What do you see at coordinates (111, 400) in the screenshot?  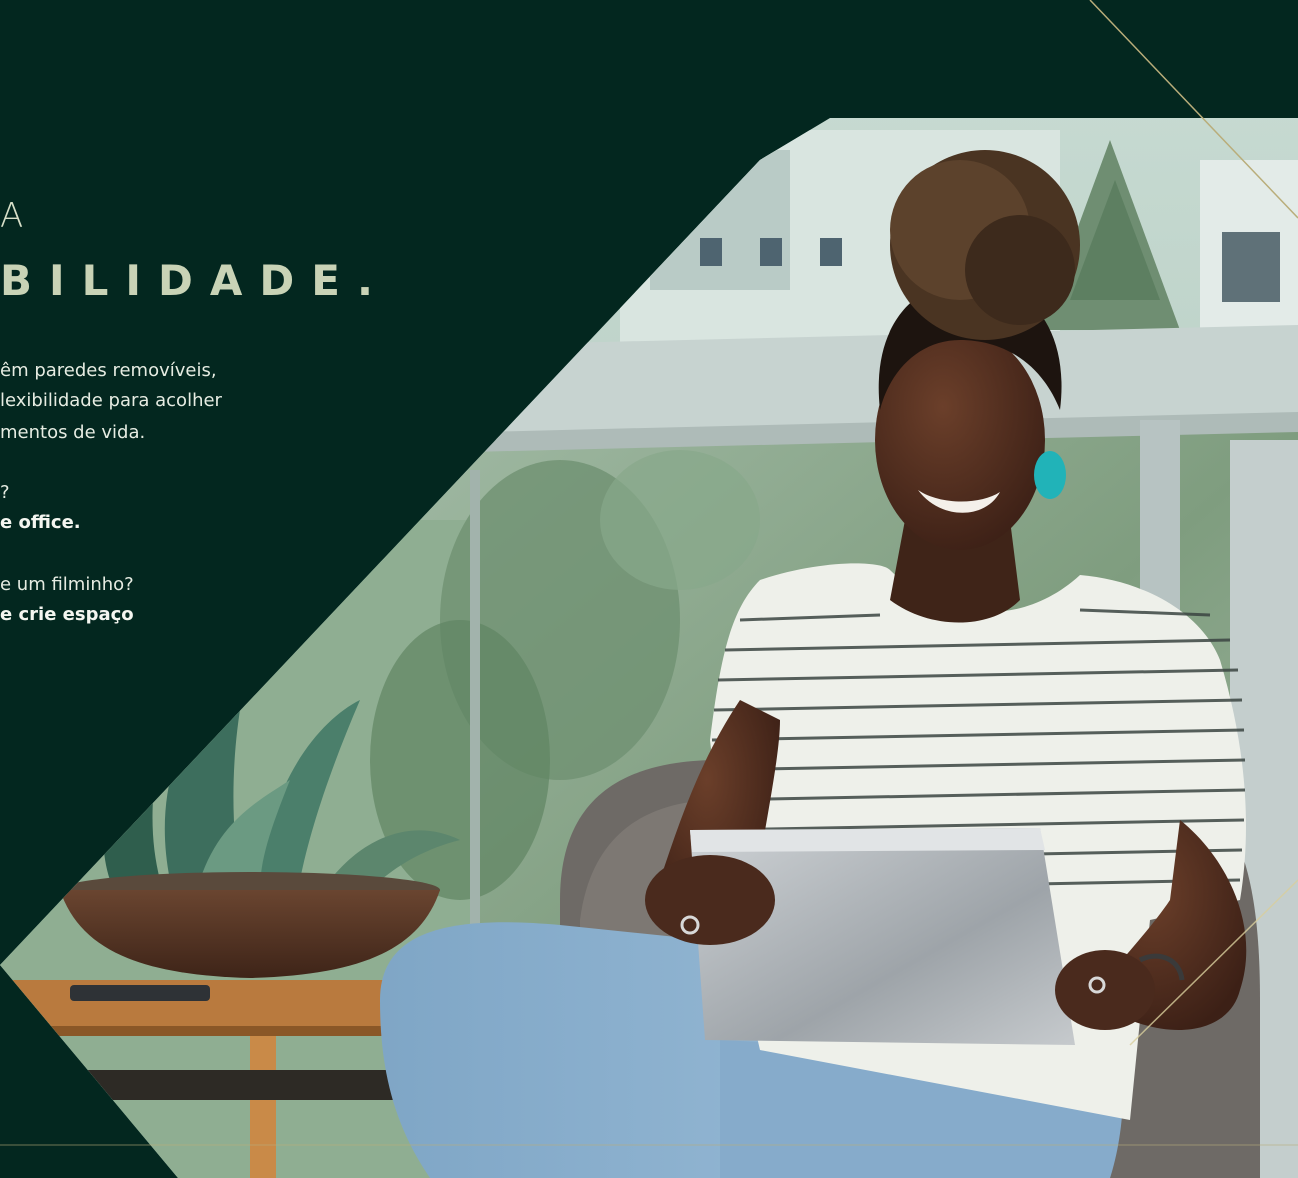 I see `paragraph-1-line-2: lexibilidade para acolher` at bounding box center [111, 400].